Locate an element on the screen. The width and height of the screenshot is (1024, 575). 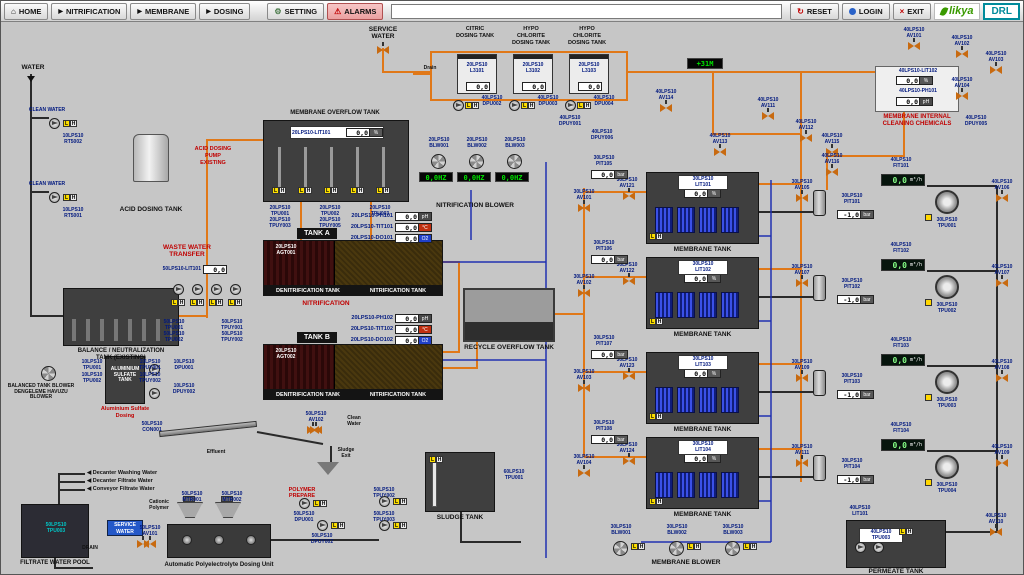
overflow-level-display: 20LPS10-LIT101 0,0 % is located at coordinates (337, 132).